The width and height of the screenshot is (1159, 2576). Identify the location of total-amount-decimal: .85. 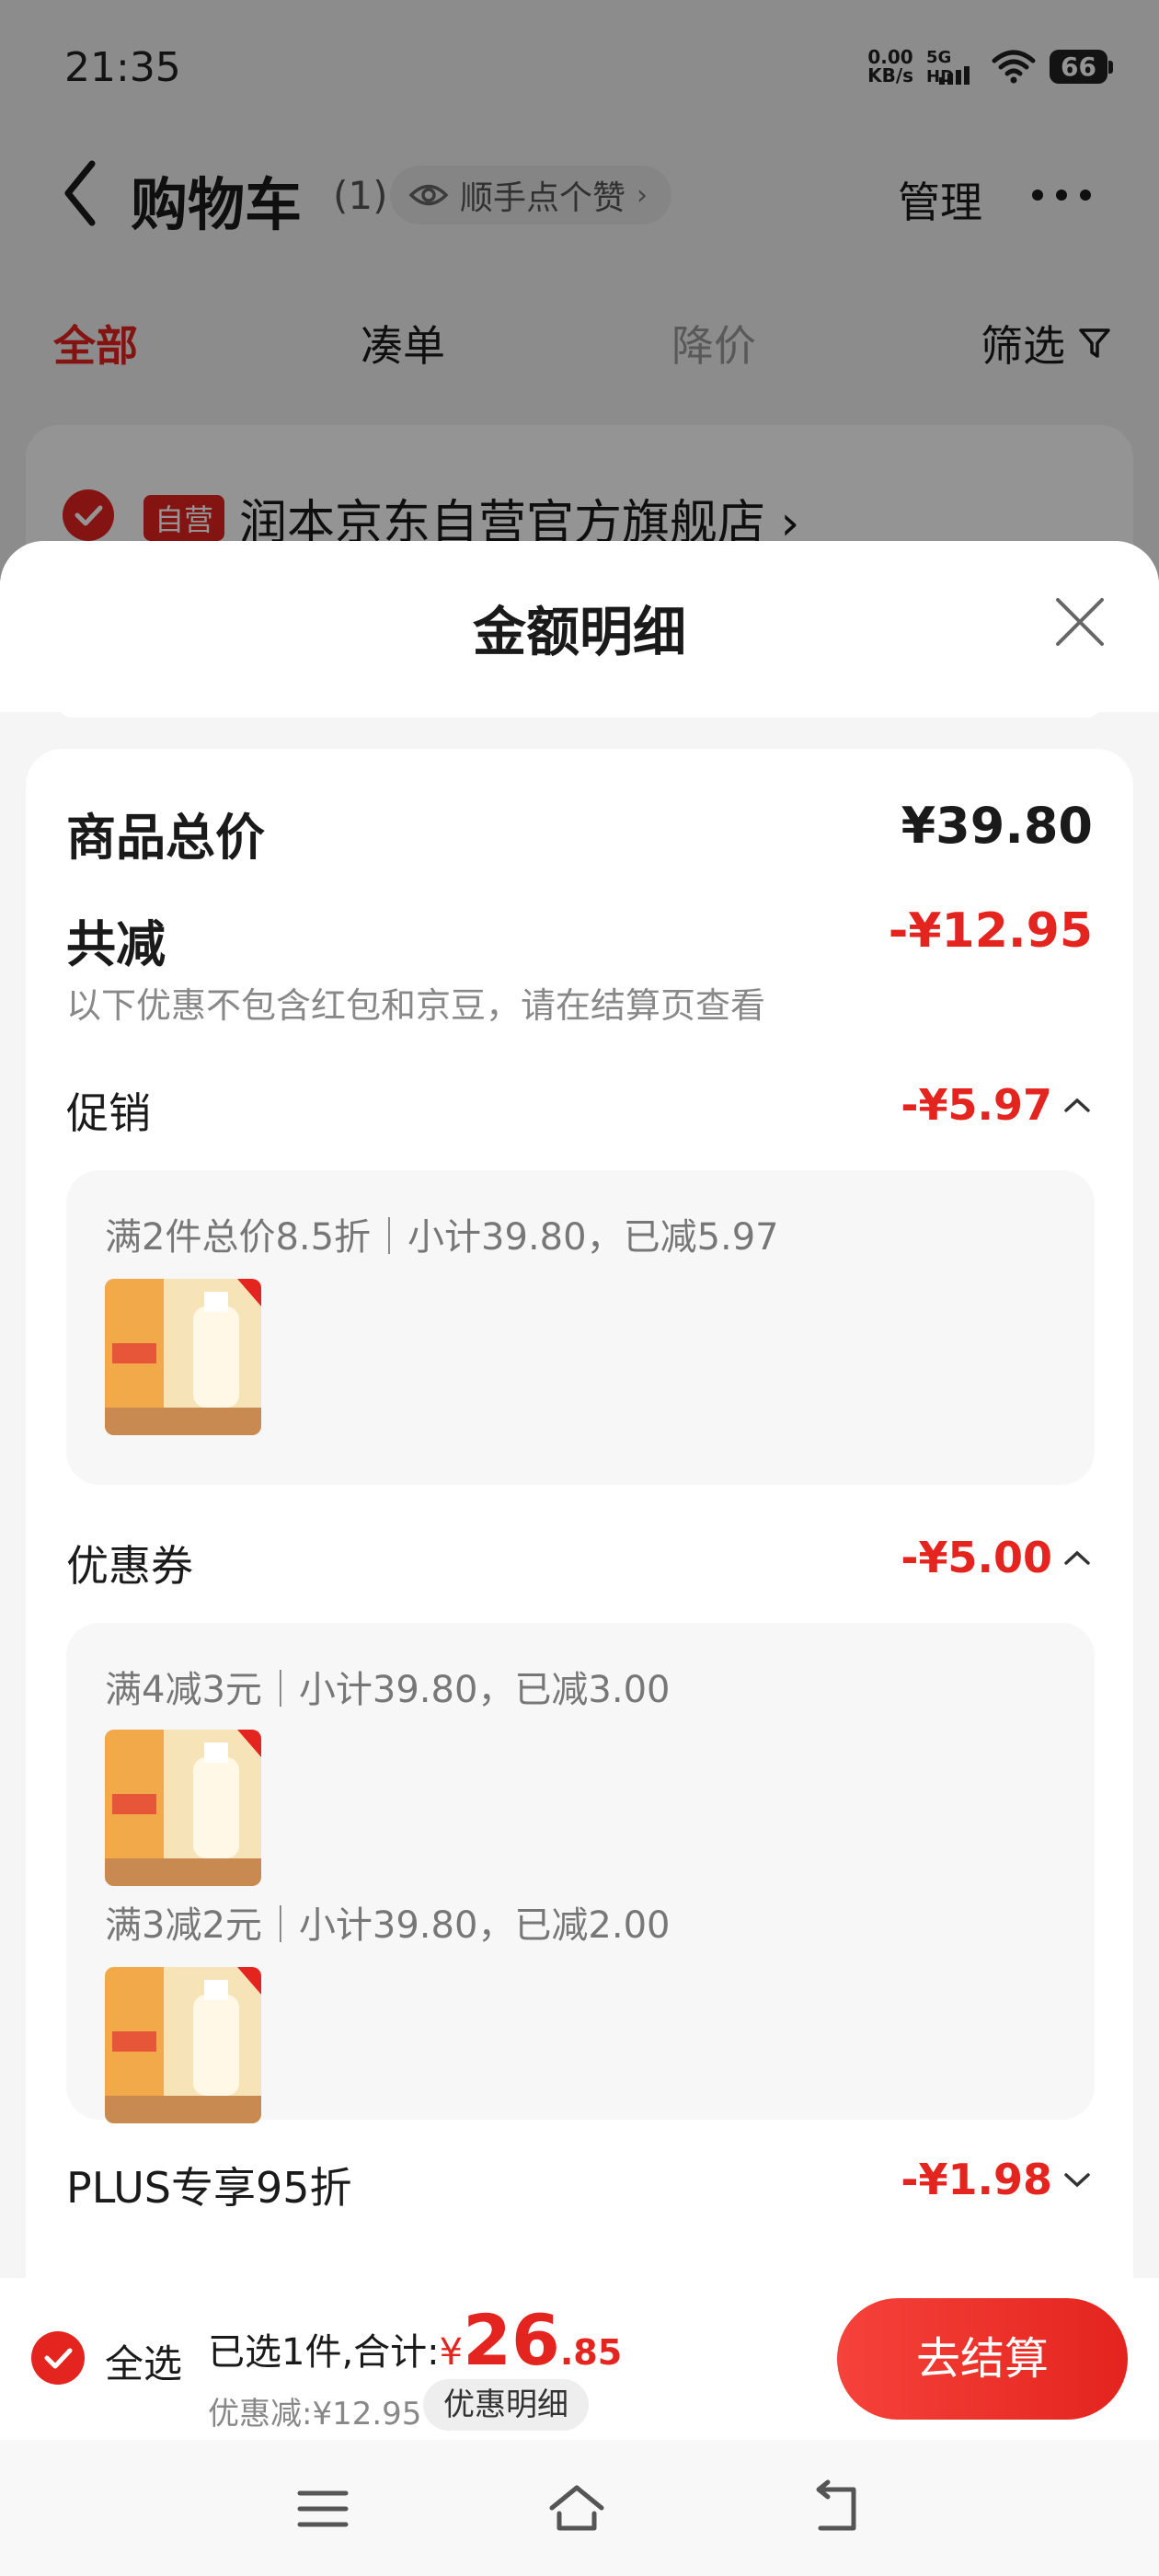
(591, 2352).